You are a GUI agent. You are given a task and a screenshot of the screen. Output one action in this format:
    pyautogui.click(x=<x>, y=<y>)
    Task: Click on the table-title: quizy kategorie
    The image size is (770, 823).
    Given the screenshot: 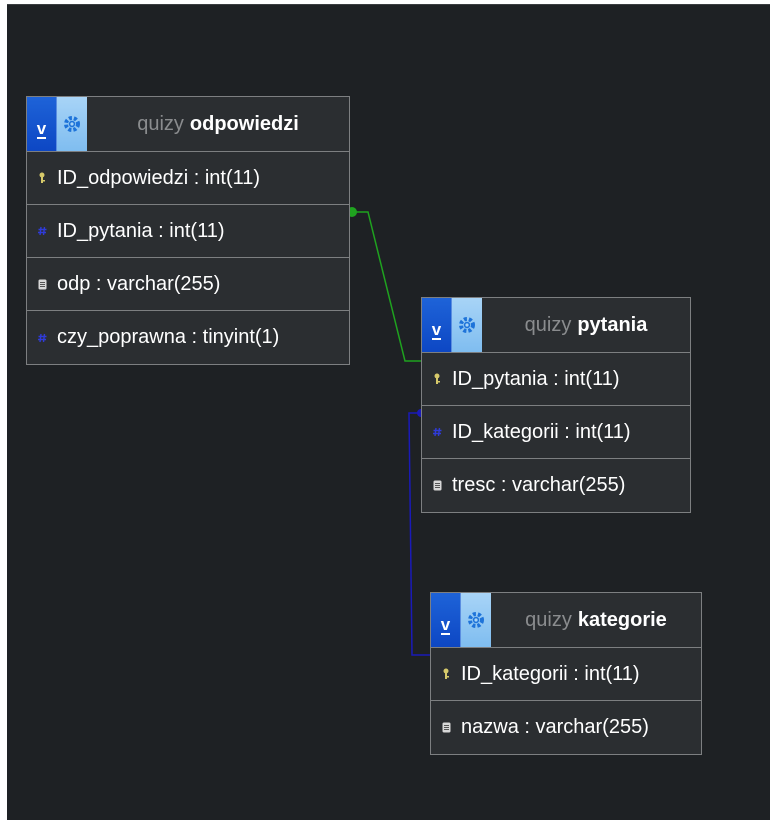 What is the action you would take?
    pyautogui.click(x=596, y=620)
    